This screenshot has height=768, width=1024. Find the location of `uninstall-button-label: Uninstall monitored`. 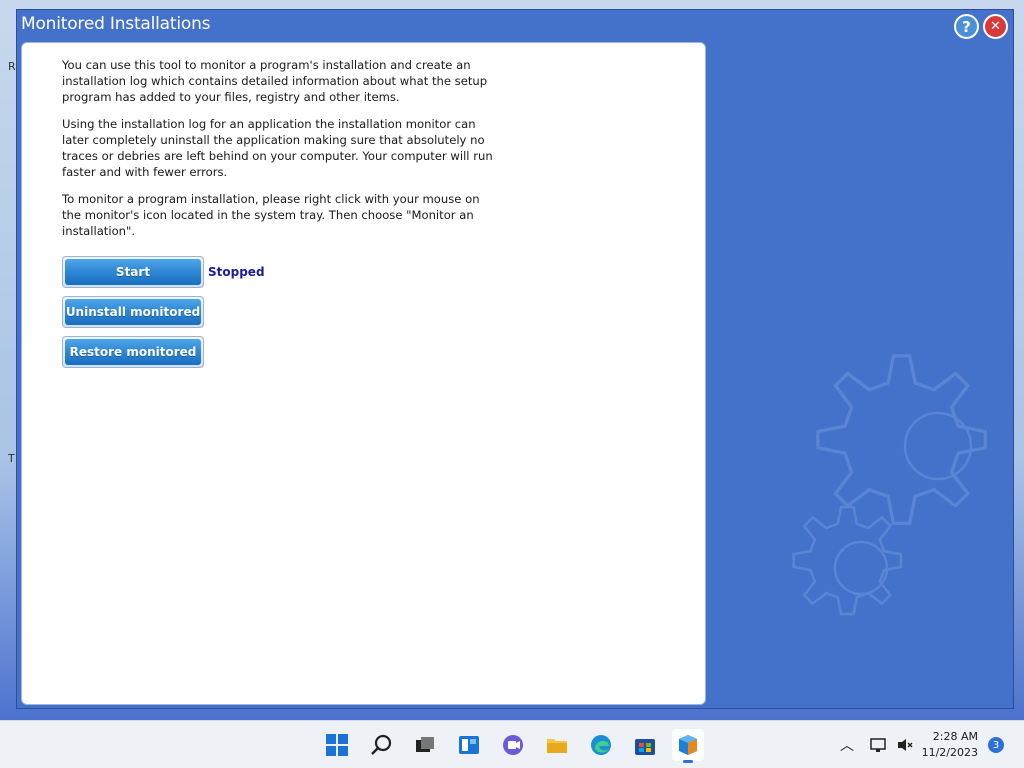

uninstall-button-label: Uninstall monitored is located at coordinates (133, 312).